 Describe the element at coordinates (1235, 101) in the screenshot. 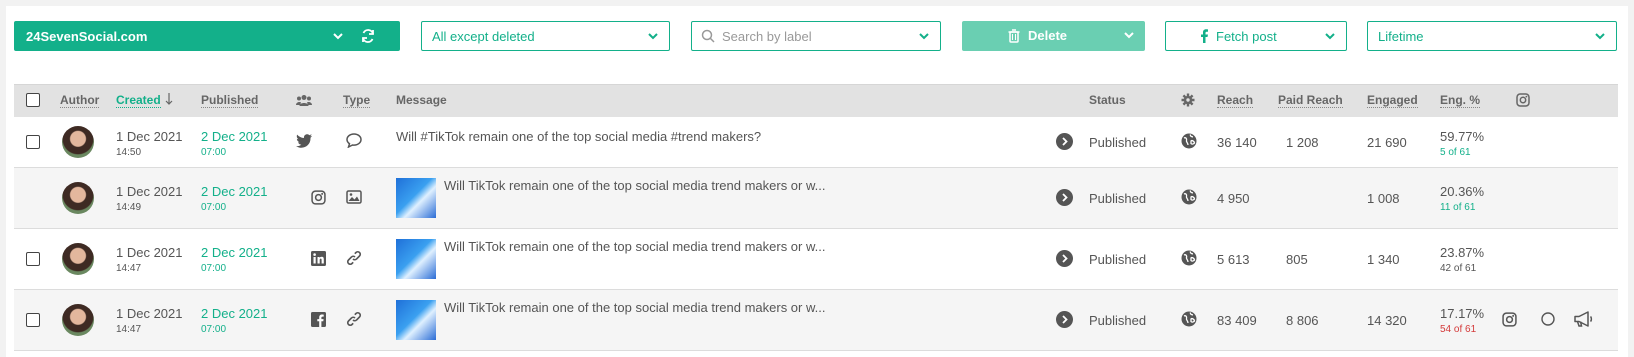

I see `column-reach: Reach` at that location.